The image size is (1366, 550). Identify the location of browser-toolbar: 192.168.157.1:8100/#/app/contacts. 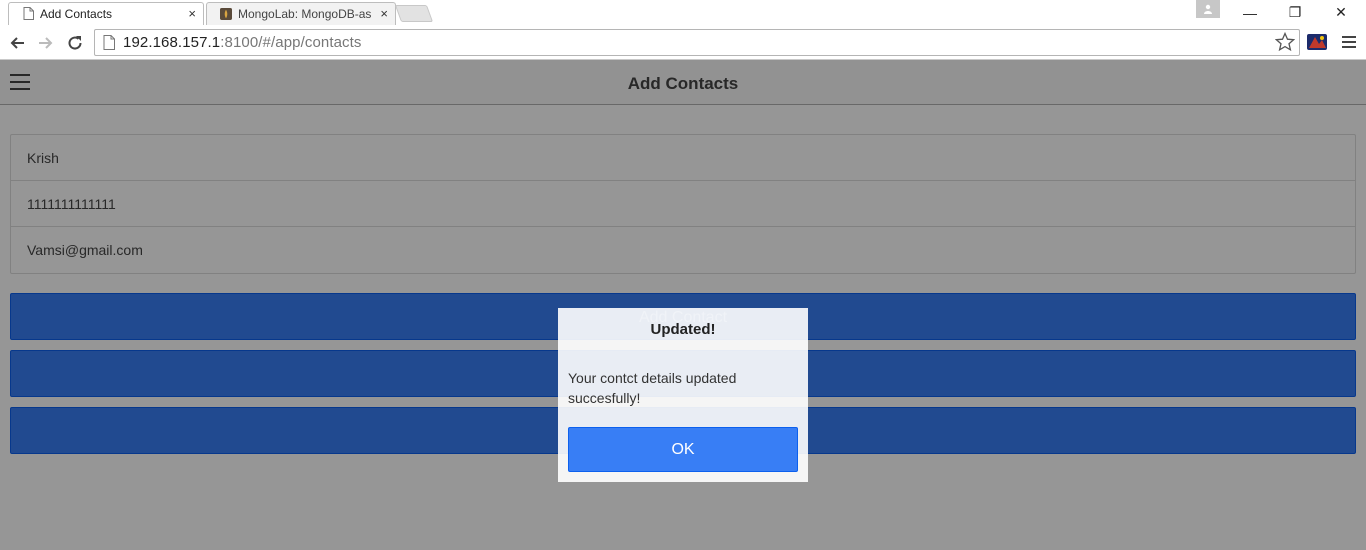
(683, 42).